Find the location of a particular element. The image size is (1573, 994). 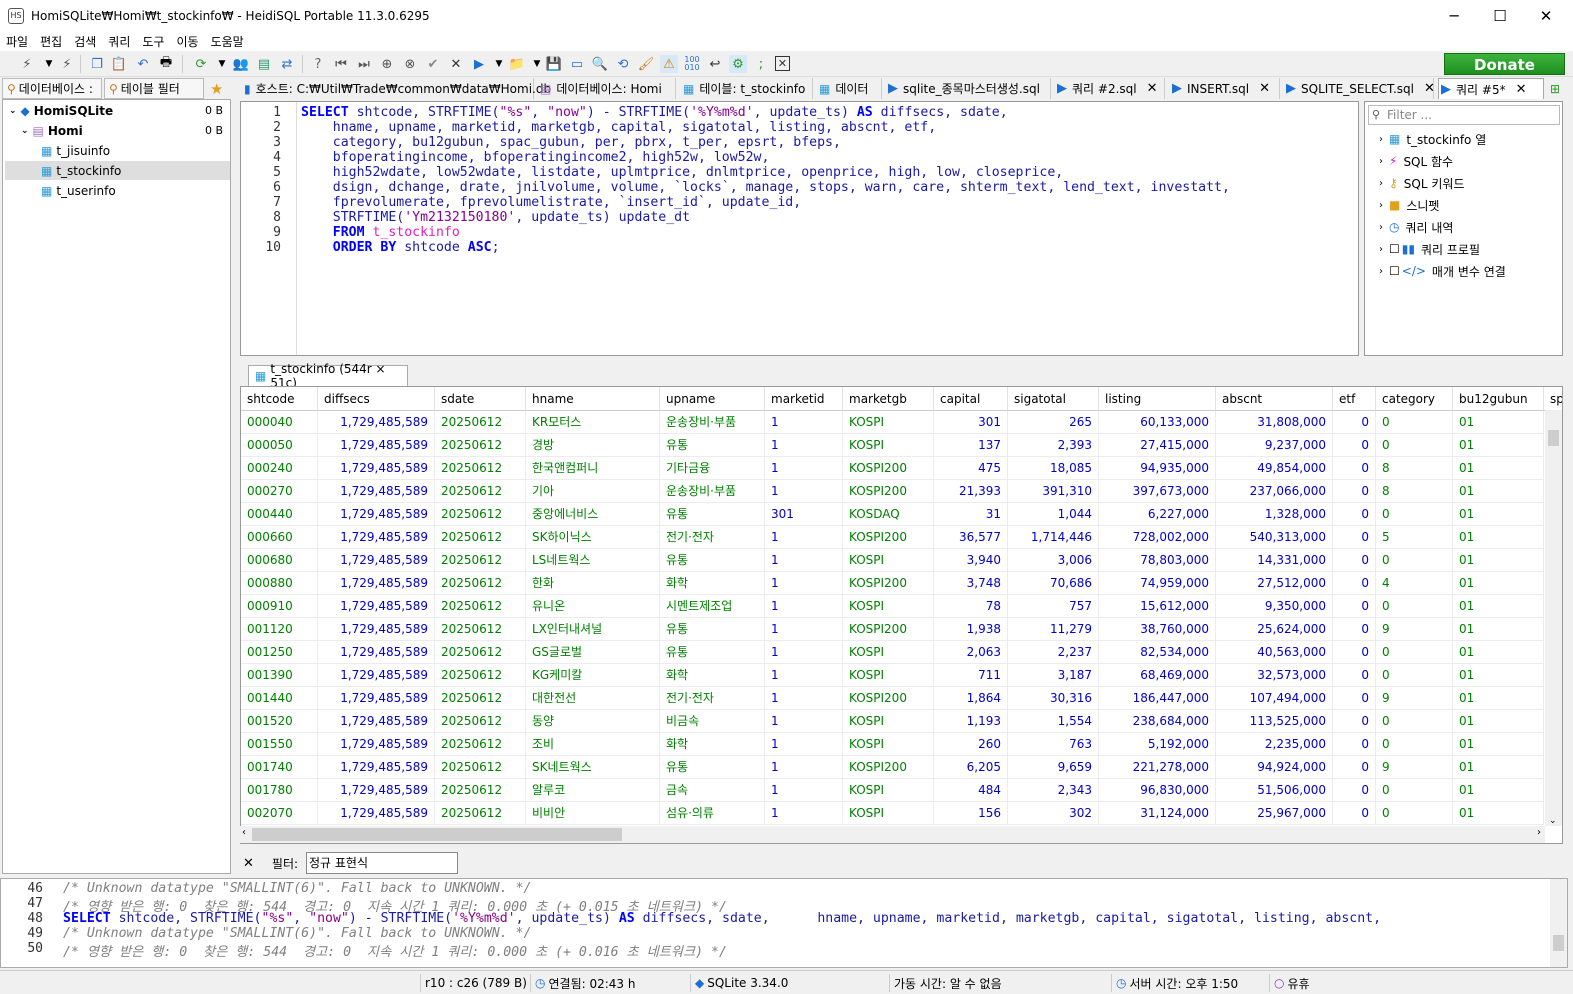

tree-node-t-jisuinfo: ▦ t_jisuinfo is located at coordinates (75, 150).